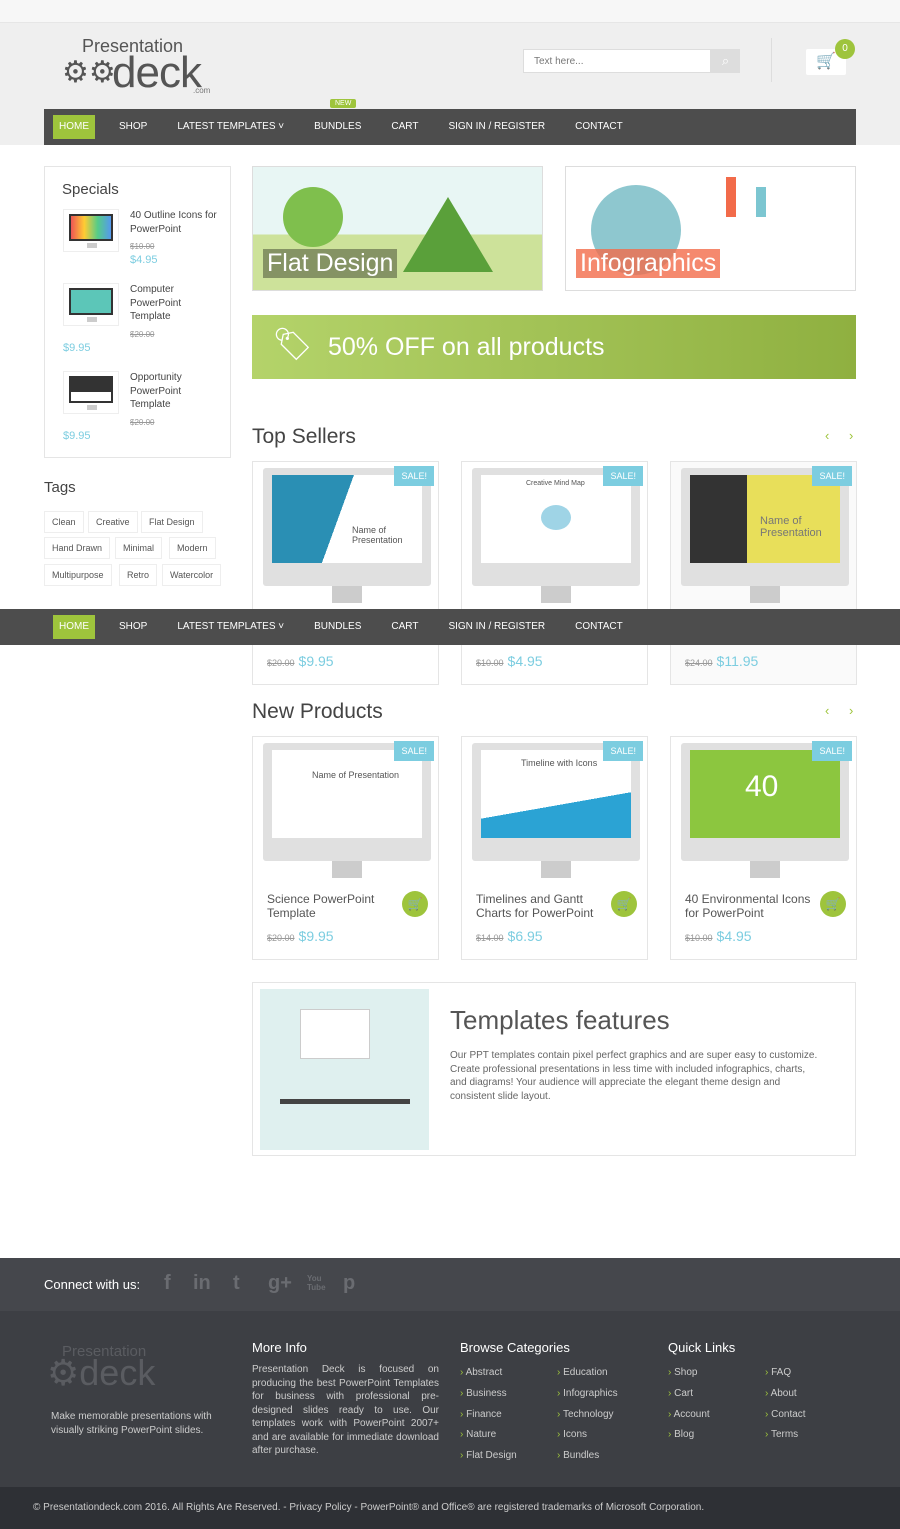 The width and height of the screenshot is (900, 1529). Describe the element at coordinates (763, 573) in the screenshot. I see `product-card: Name of Presentation SALE! $24.00 $11.95` at that location.